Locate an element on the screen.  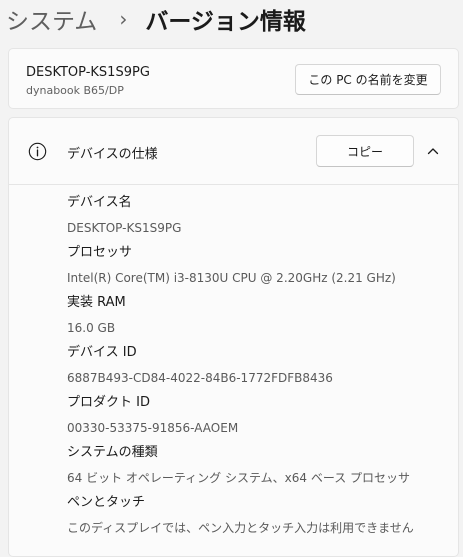
spec-label: プロセッサ is located at coordinates (100, 252).